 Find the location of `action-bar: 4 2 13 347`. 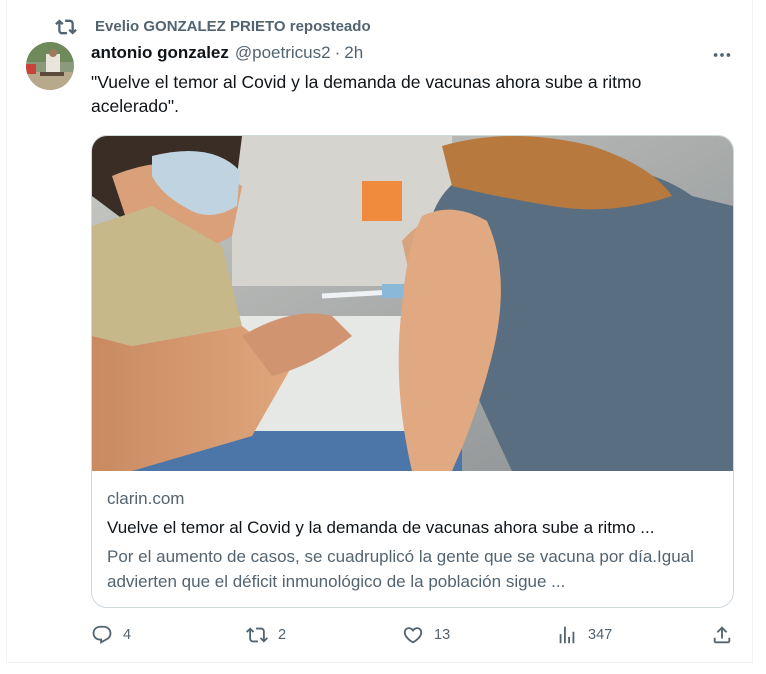

action-bar: 4 2 13 347 is located at coordinates (383, 635).